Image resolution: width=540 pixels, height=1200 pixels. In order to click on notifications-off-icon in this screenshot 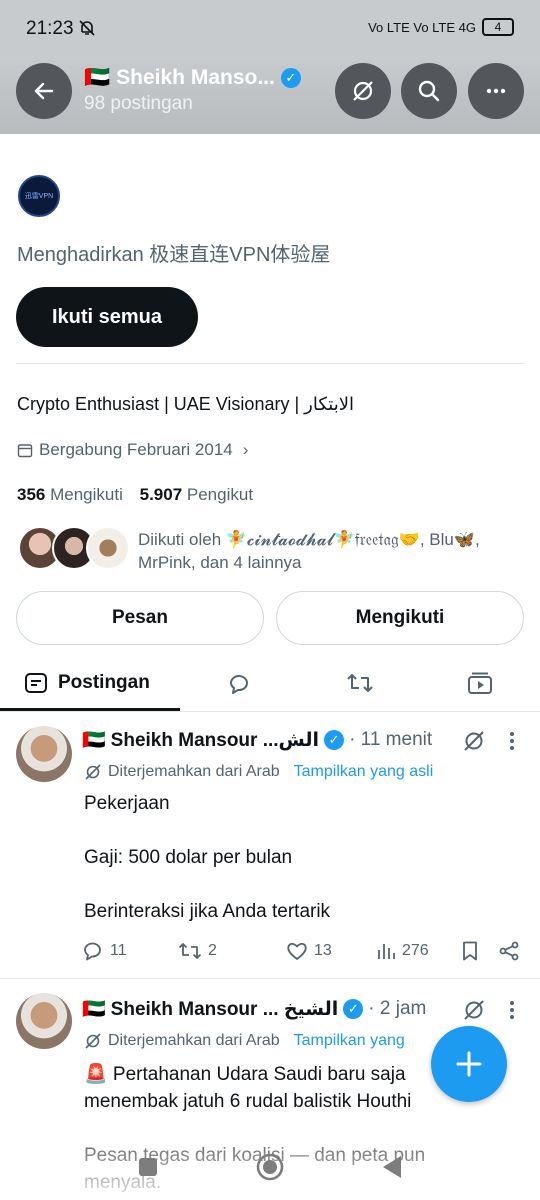, I will do `click(87, 28)`.